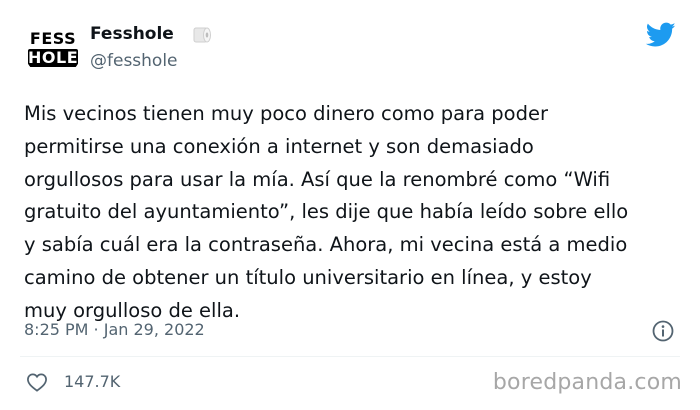  Describe the element at coordinates (134, 61) in the screenshot. I see `user-handle: @fesshole` at that location.